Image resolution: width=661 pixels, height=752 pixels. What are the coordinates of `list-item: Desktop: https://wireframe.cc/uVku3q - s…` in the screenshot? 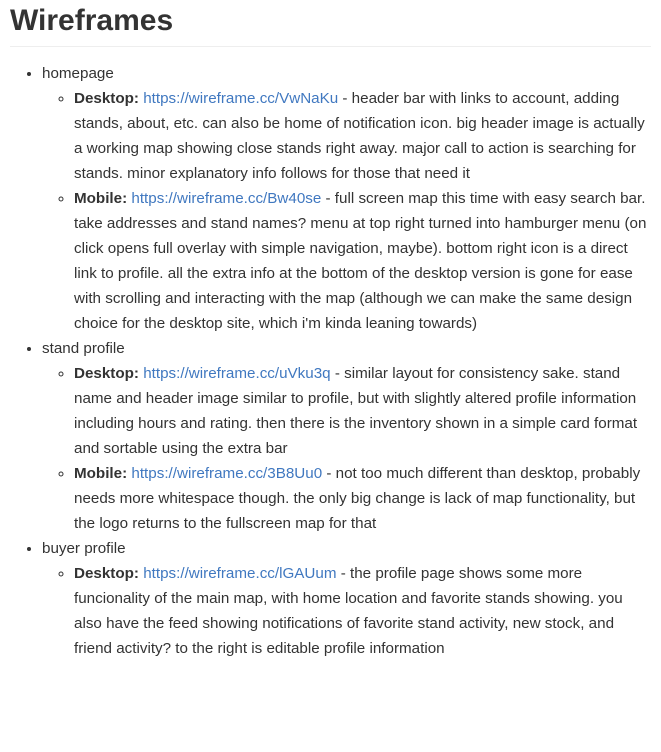 It's located at (362, 411).